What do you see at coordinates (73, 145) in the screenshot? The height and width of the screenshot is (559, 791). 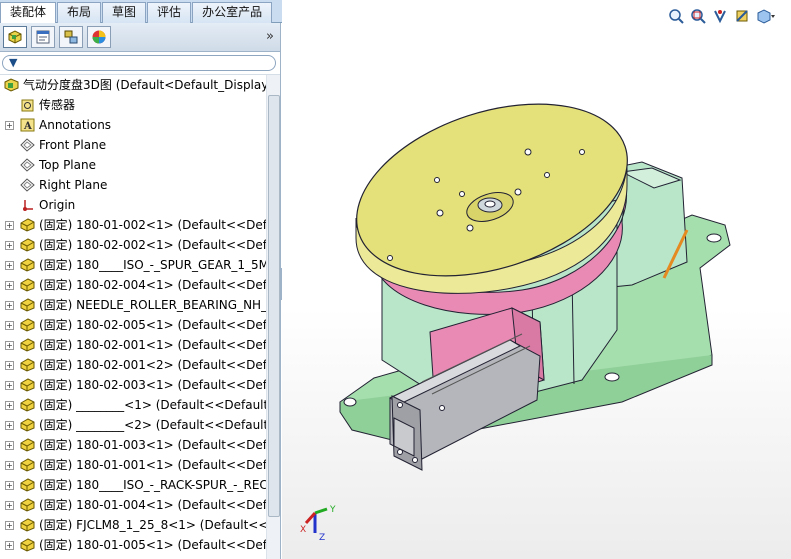 I see `tree-item-label: Front Plane` at bounding box center [73, 145].